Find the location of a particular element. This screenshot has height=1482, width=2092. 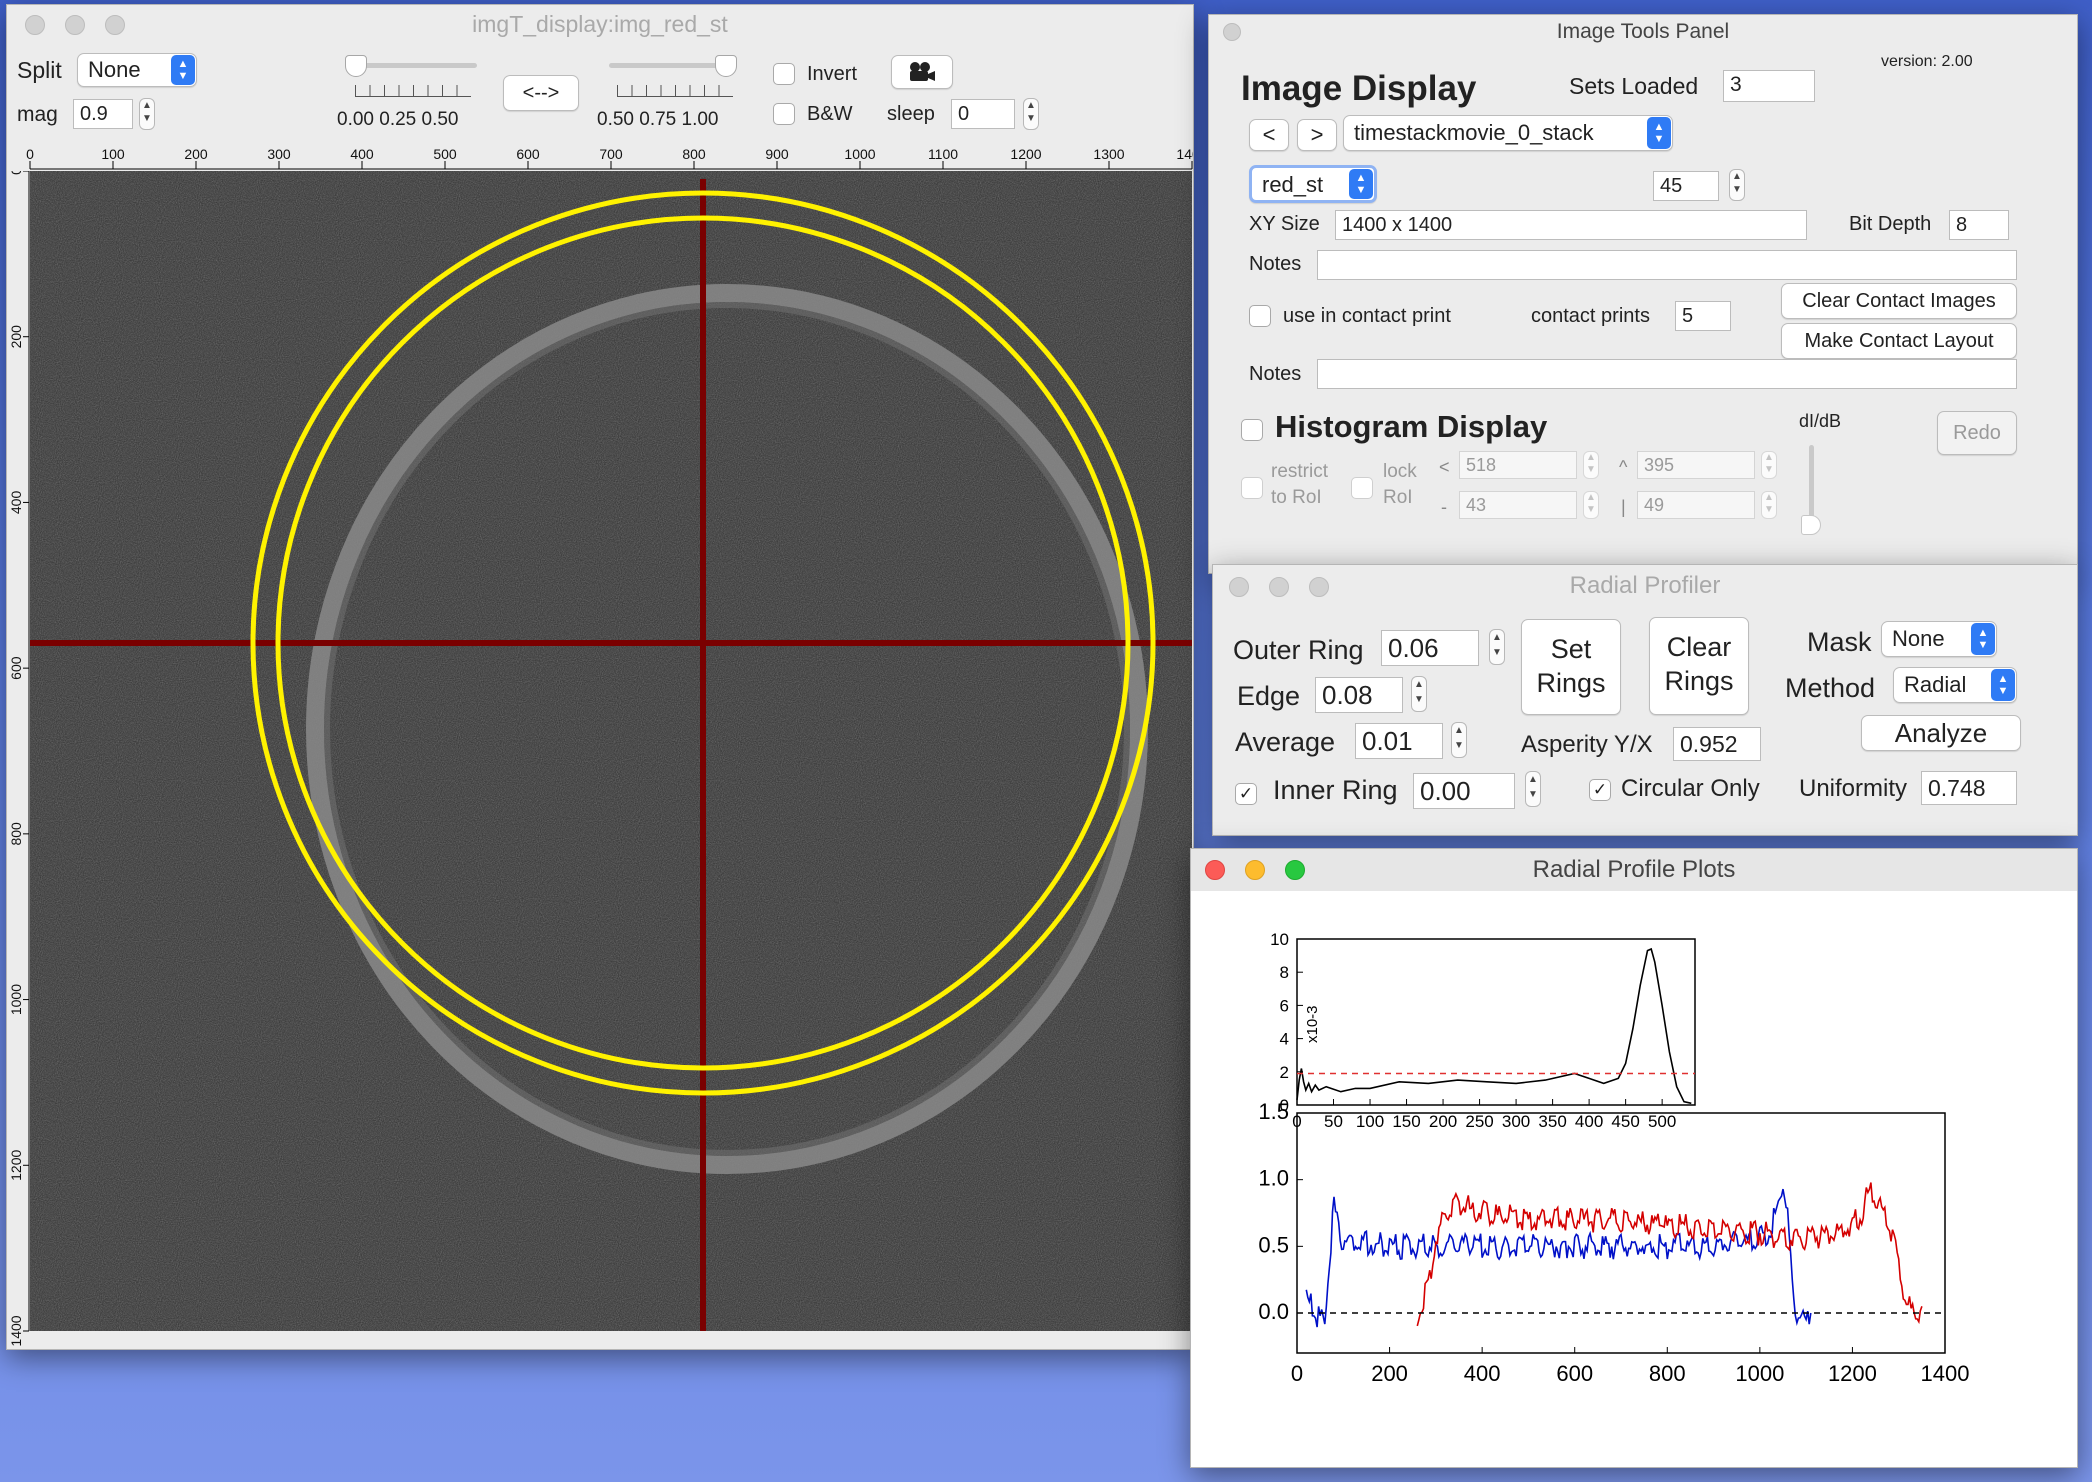

didb-label: dI/dB is located at coordinates (1820, 421).